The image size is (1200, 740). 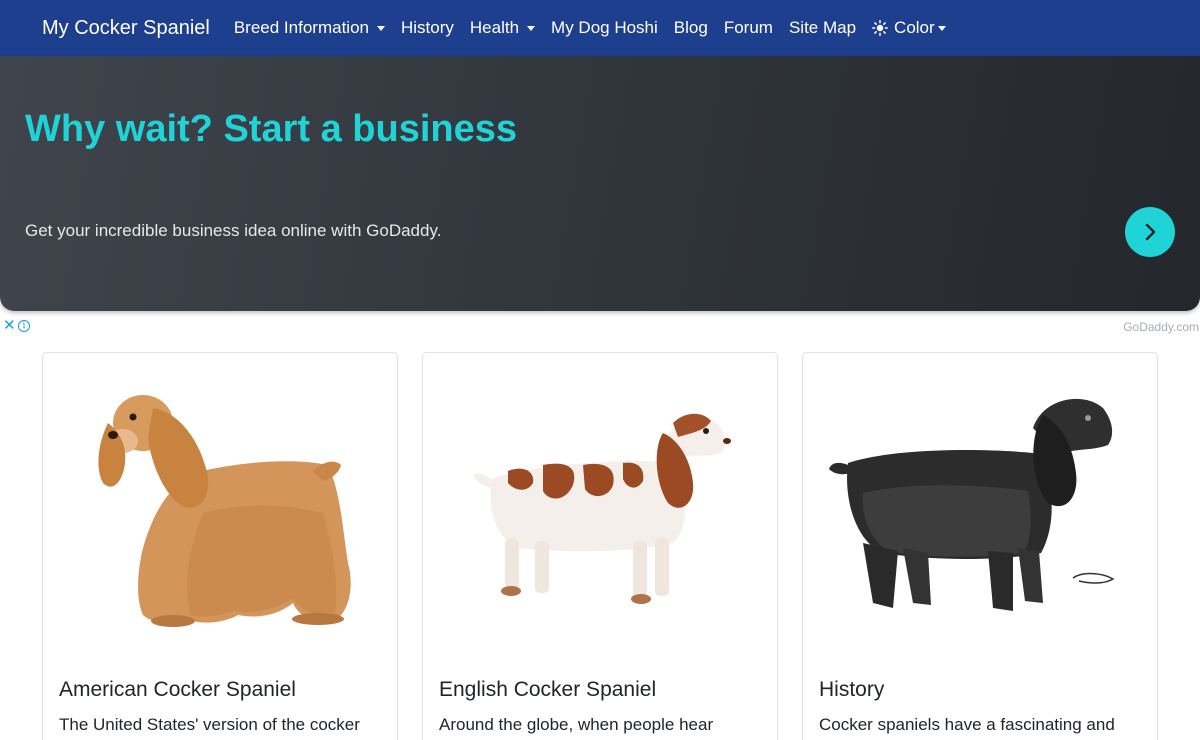 What do you see at coordinates (209, 724) in the screenshot?
I see `card-text: The United States' version of the cocker` at bounding box center [209, 724].